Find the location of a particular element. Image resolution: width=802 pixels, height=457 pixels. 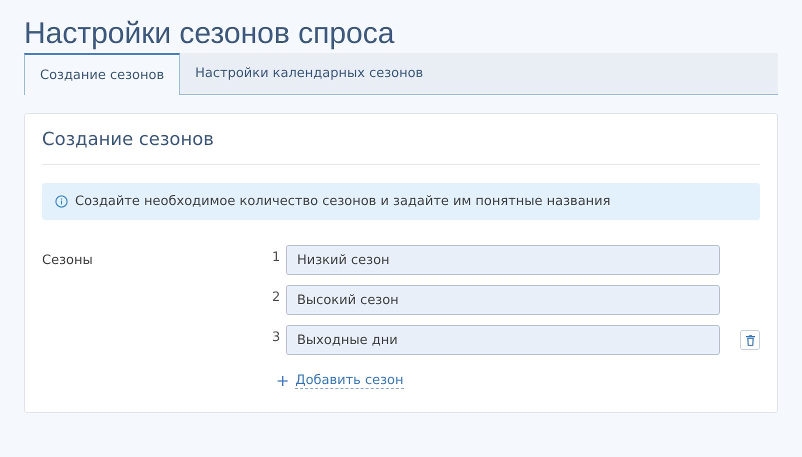

delete-button is located at coordinates (750, 340).